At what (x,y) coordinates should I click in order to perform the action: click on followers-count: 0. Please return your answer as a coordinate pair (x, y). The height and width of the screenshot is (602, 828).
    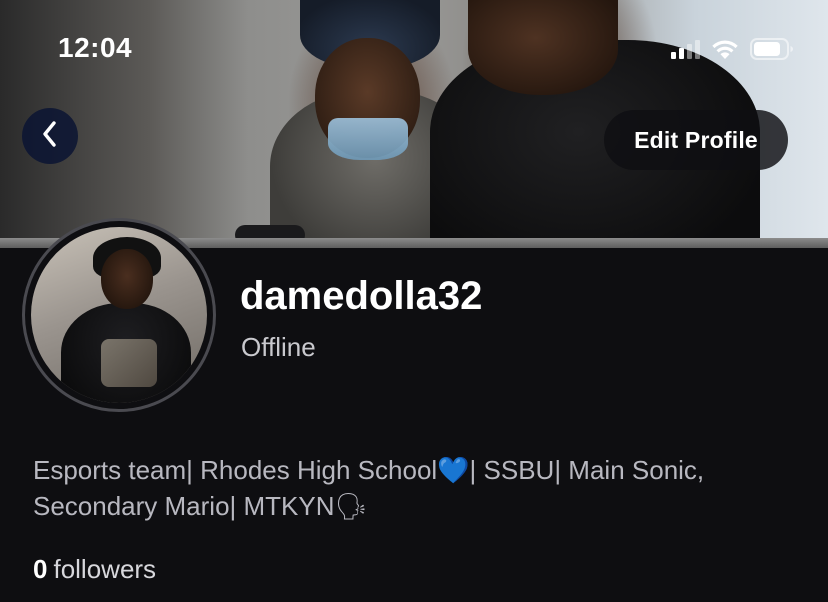
    Looking at the image, I should click on (40, 569).